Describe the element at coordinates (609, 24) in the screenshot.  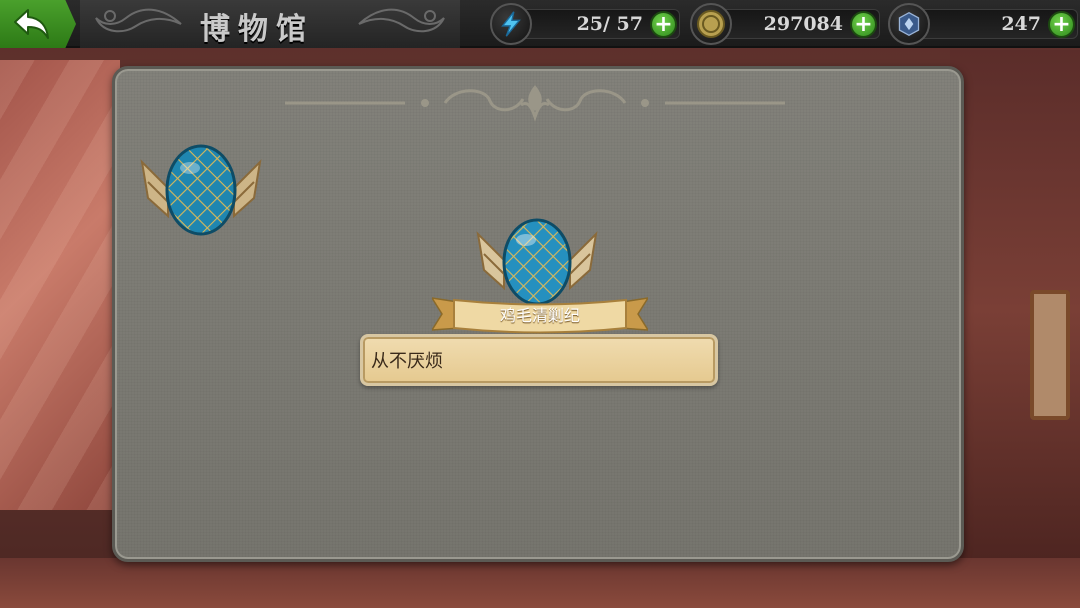
I see `energy-value: 25/ 57` at that location.